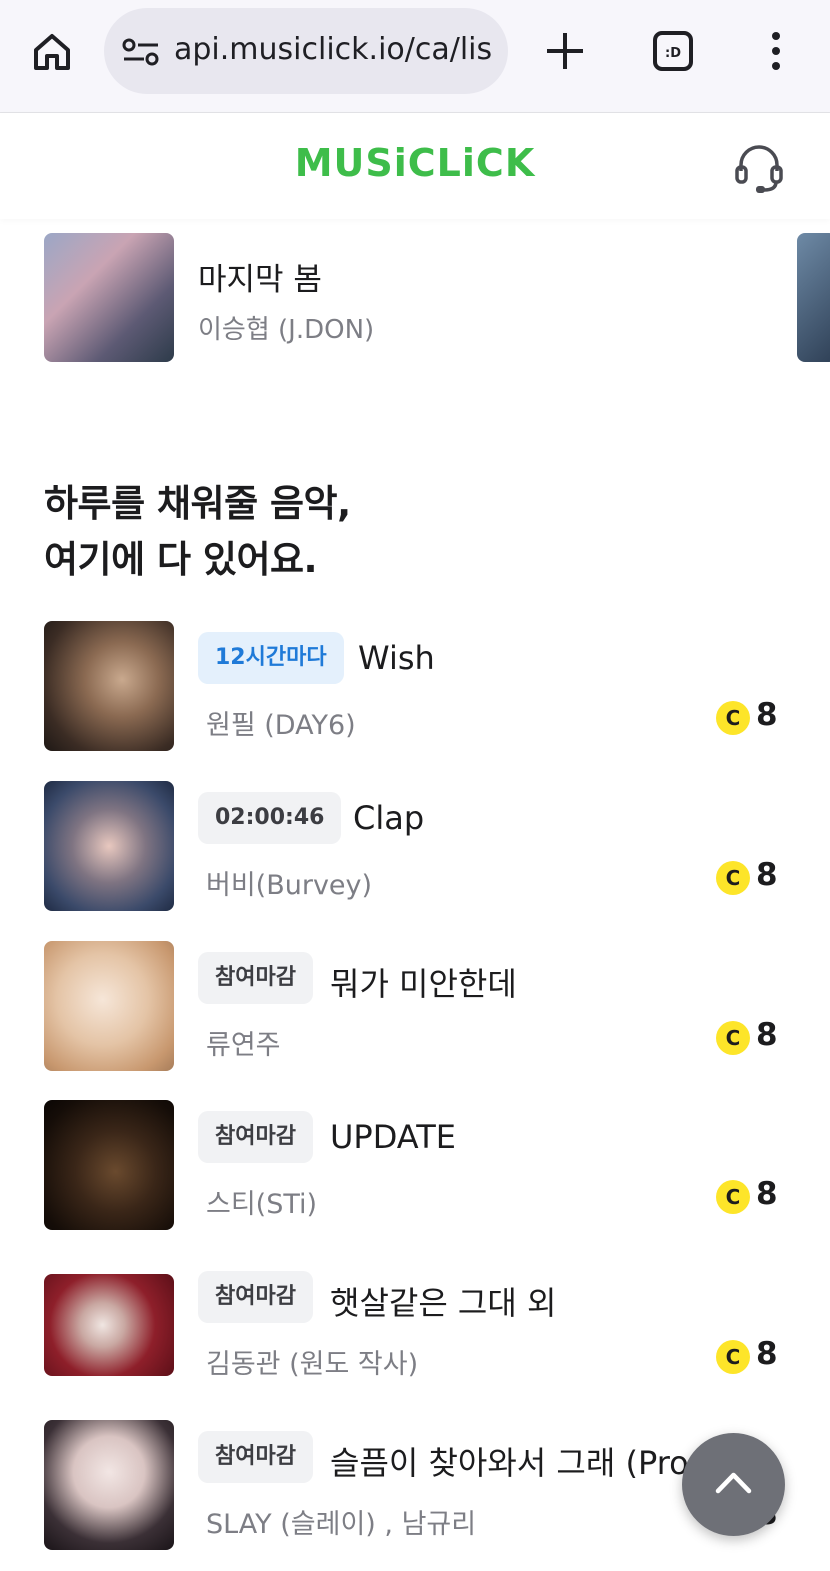 The width and height of the screenshot is (830, 1571). What do you see at coordinates (197, 532) in the screenshot?
I see `section-title: 하루를 채워줄 음악, 여기에 다 있어요.` at bounding box center [197, 532].